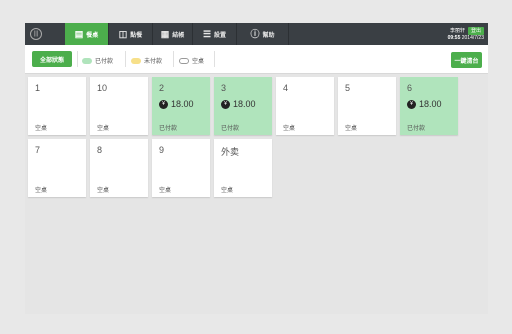 The image size is (512, 334). What do you see at coordinates (181, 168) in the screenshot?
I see `table-card: 9 空桌` at bounding box center [181, 168].